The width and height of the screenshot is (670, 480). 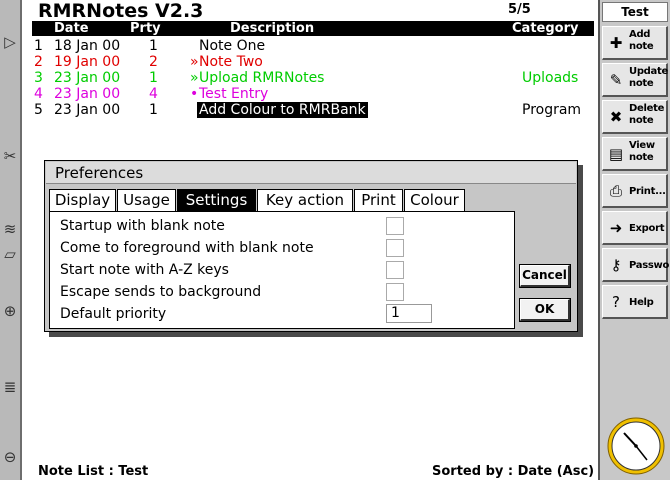 I want to click on column-header-bar: Date Prty Description Category, so click(x=313, y=28).